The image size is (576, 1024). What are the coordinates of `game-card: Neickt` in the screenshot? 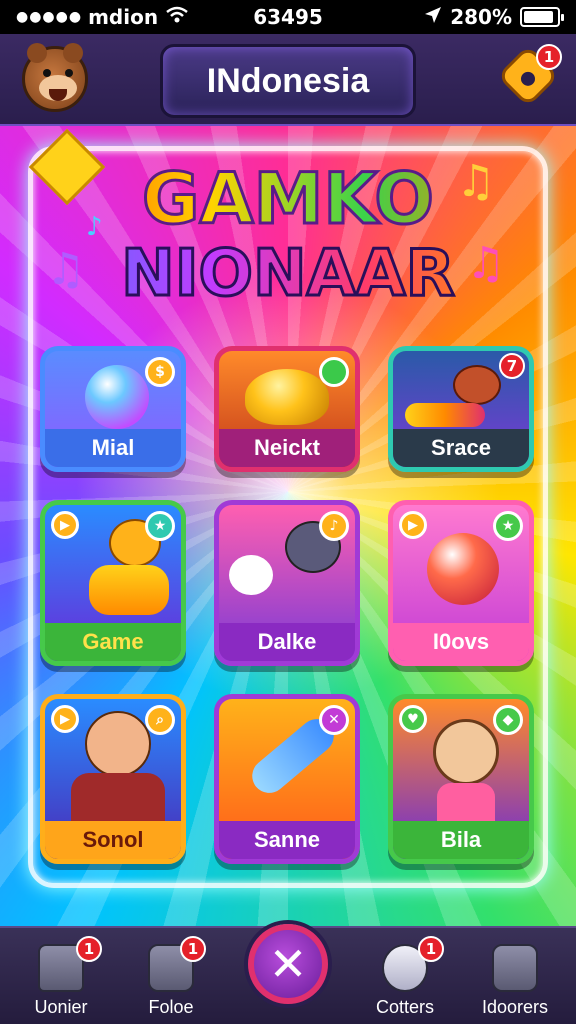 It's located at (287, 409).